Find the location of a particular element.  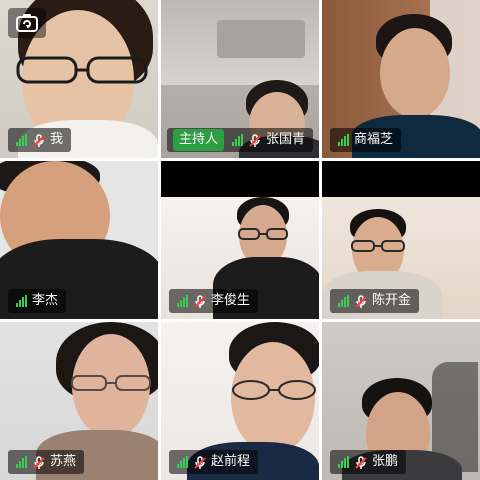

host-badge: 主持人 is located at coordinates (199, 140).